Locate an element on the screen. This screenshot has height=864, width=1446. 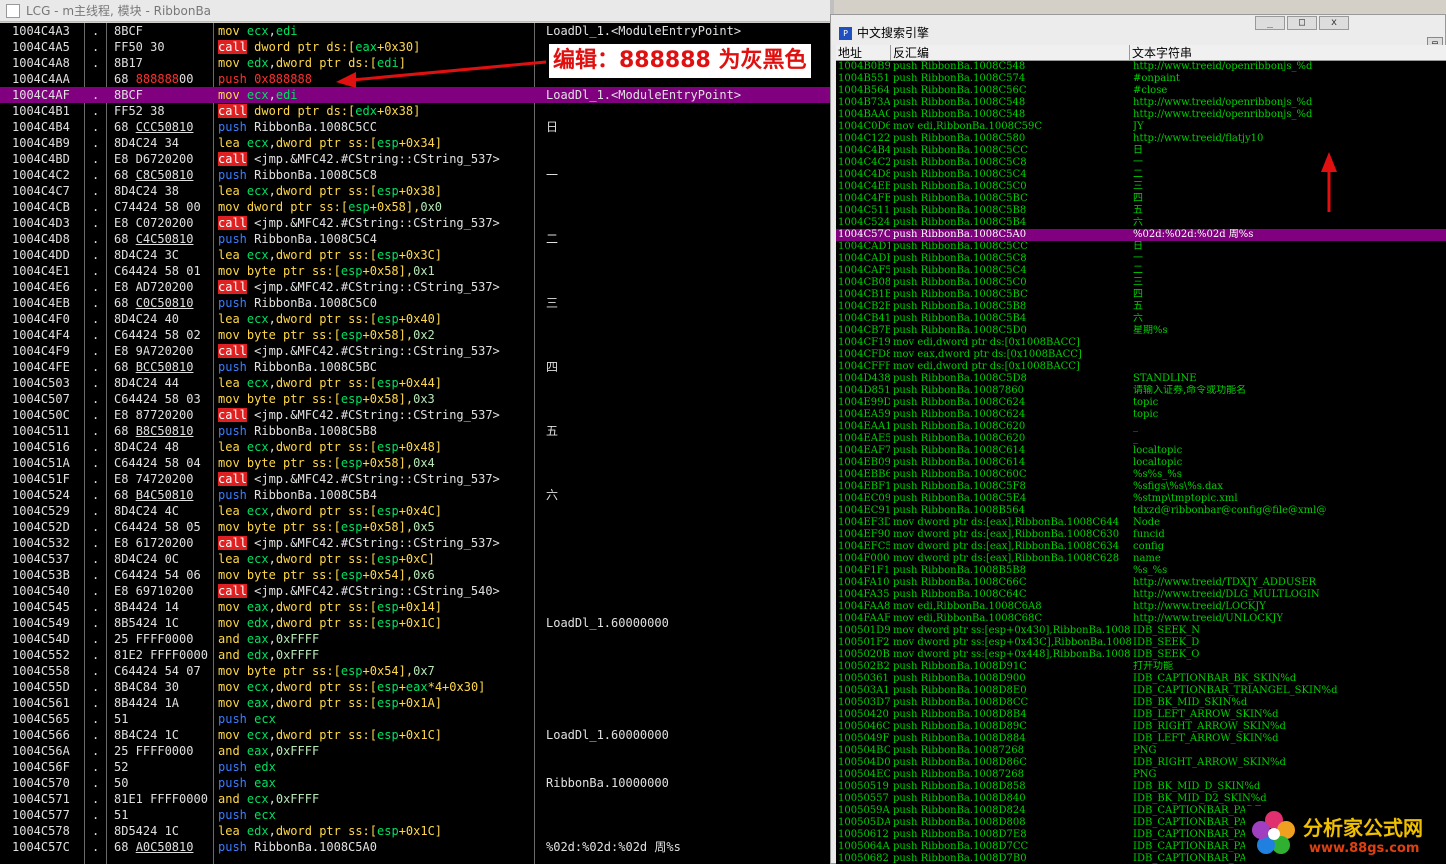
string-list-row: 1004C0D6 mov edi,RibbonBa.1008C59C JY is located at coordinates (1141, 127).